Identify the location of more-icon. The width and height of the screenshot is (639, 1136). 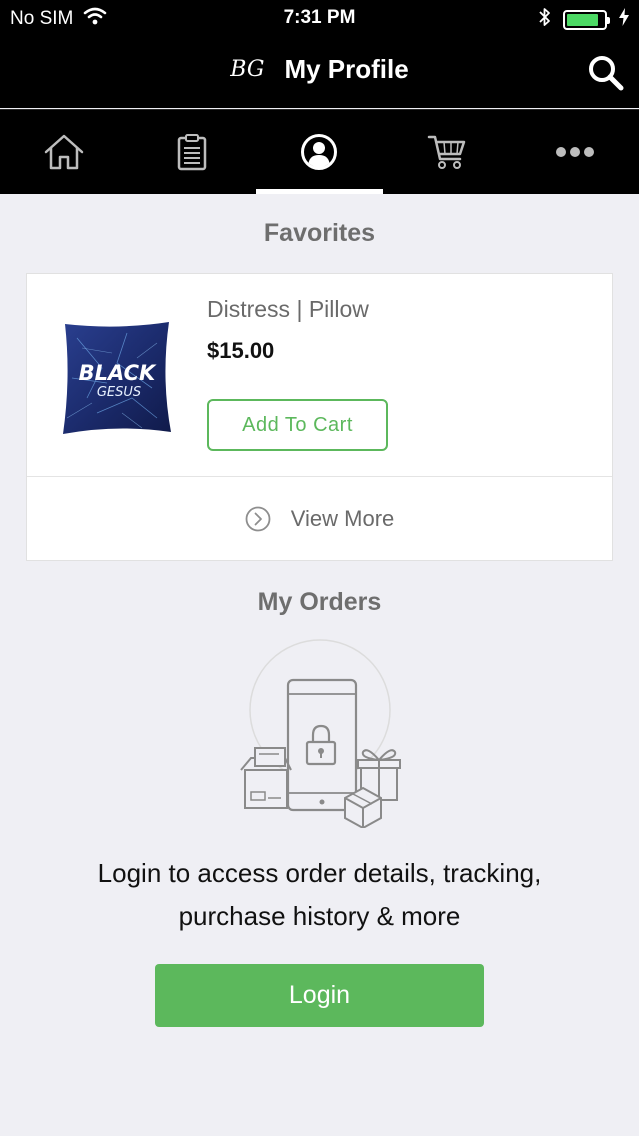
(575, 152).